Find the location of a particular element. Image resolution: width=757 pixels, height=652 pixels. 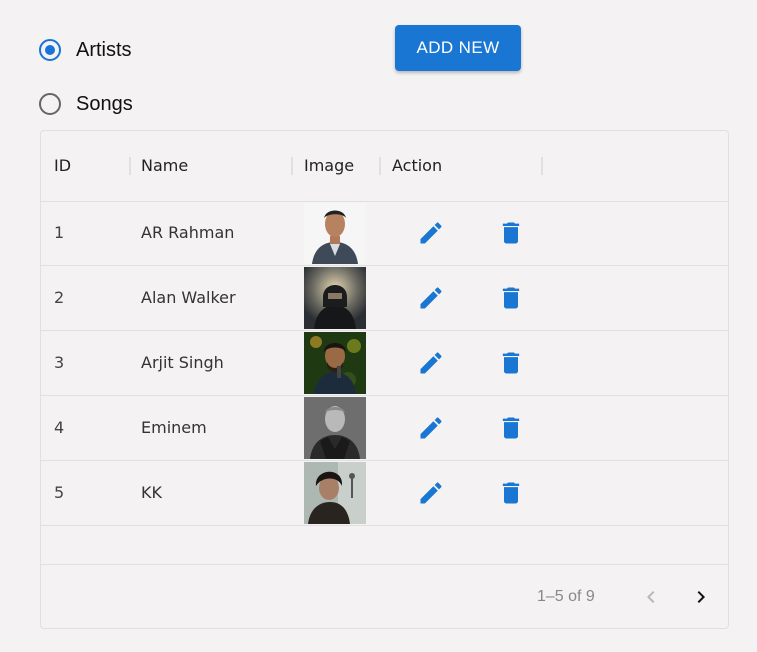

row-name: Alan Walker is located at coordinates (188, 297).